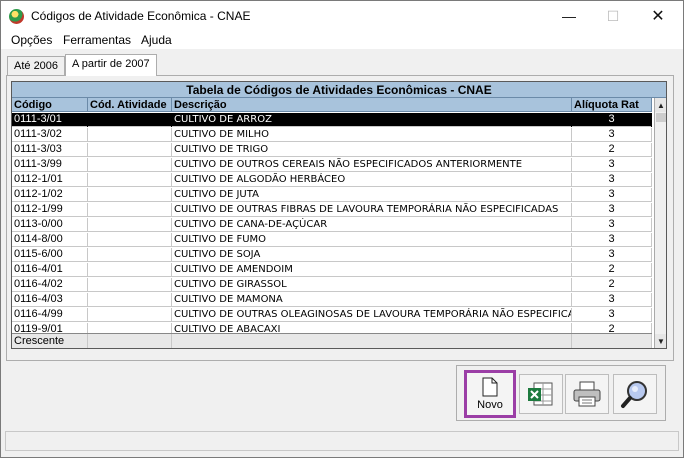 The width and height of the screenshot is (684, 458). Describe the element at coordinates (50, 180) in the screenshot. I see `cell-codigo: 0112-1/01` at that location.